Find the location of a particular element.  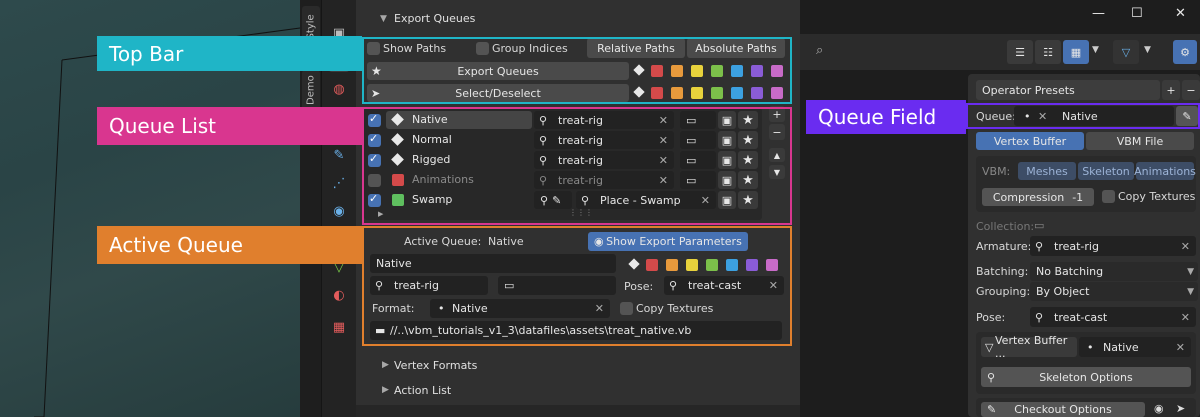

vbm-file-tab: VBM File is located at coordinates (1140, 141).